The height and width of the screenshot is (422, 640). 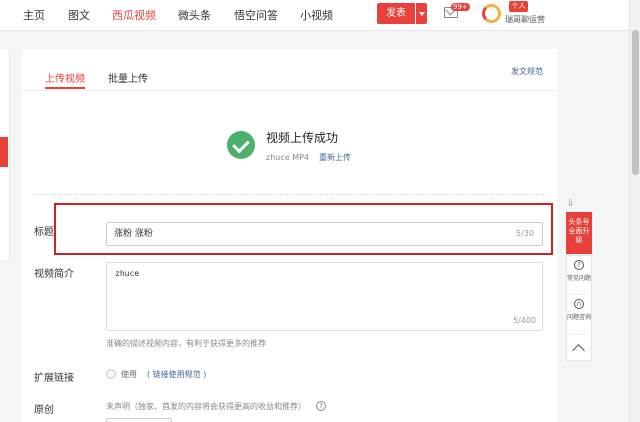 What do you see at coordinates (525, 320) in the screenshot?
I see `description-char-count: 5/400` at bounding box center [525, 320].